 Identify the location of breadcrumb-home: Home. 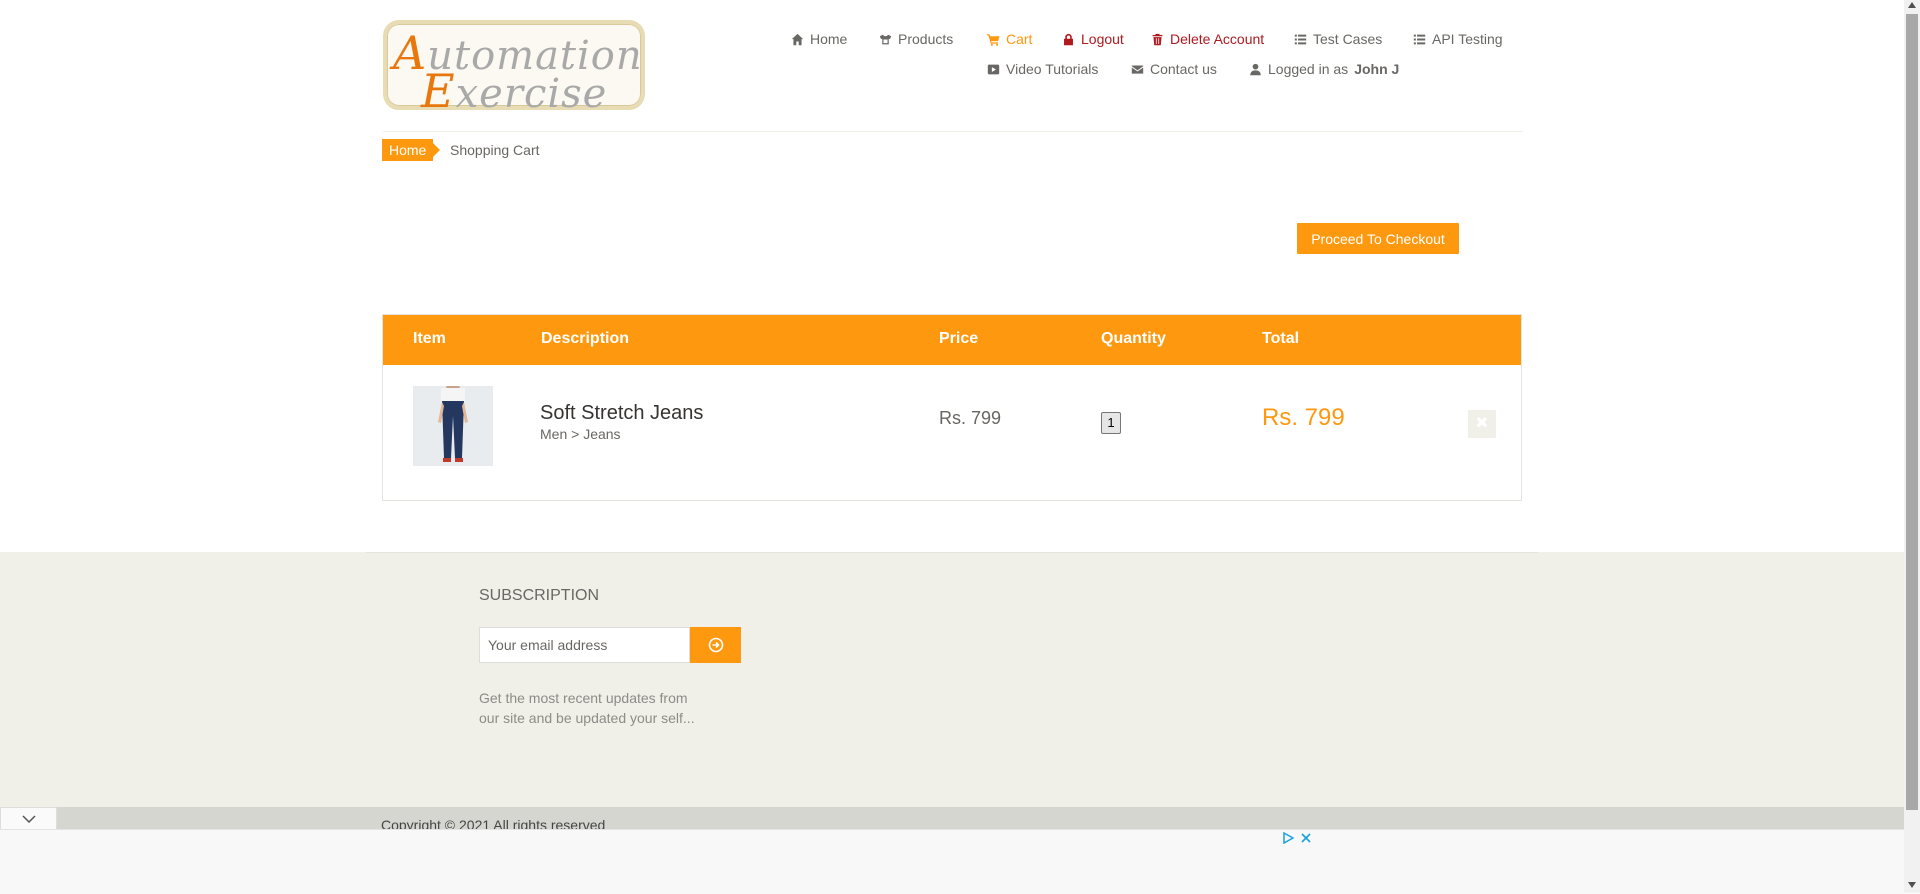
(411, 150).